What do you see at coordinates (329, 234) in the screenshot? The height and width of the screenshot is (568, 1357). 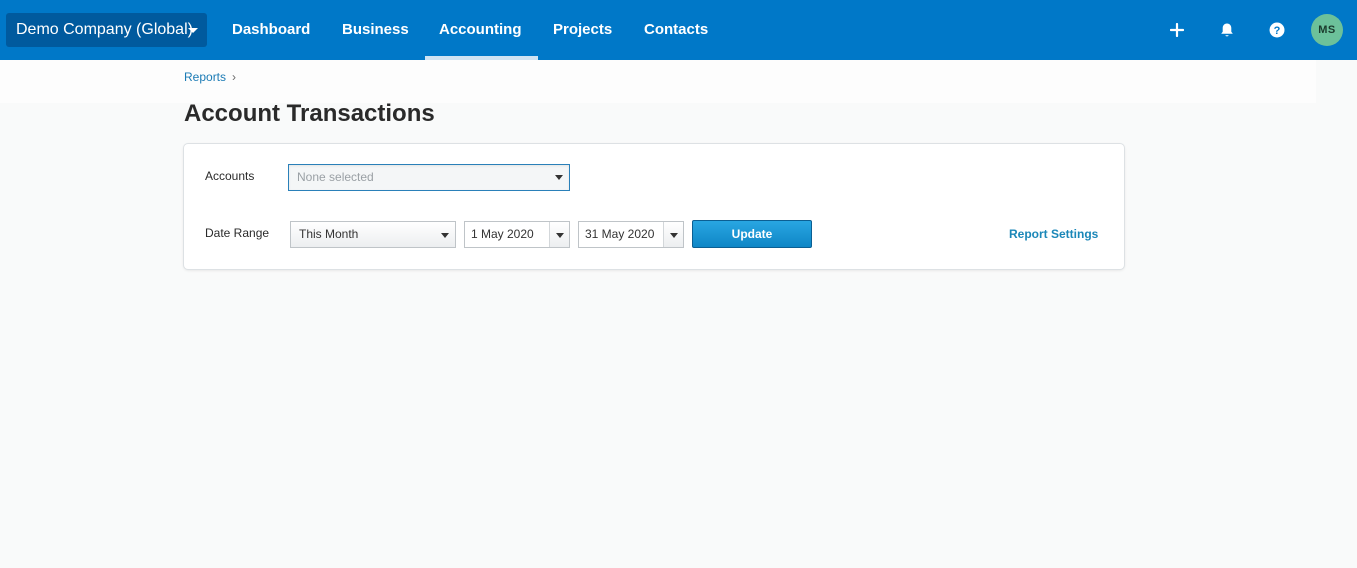 I see `date-range-value: This Month` at bounding box center [329, 234].